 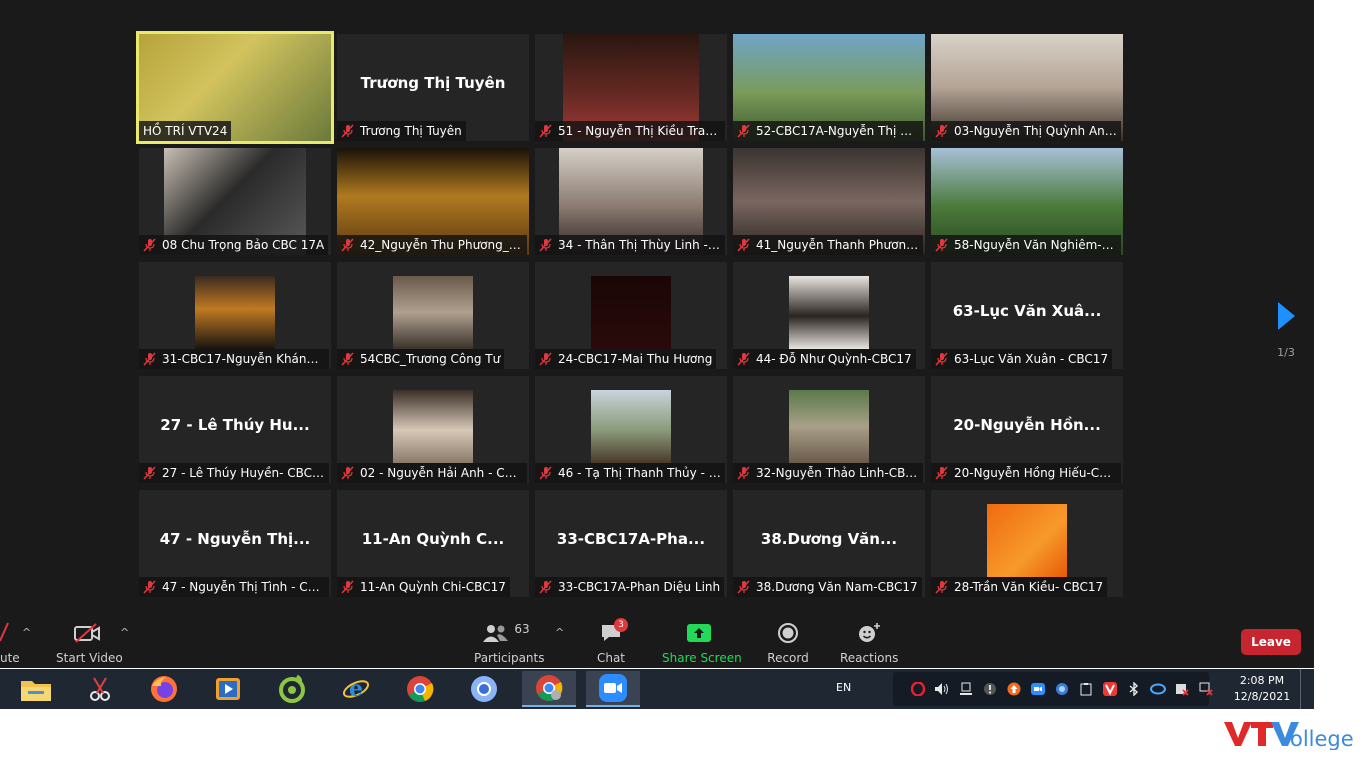 I want to click on snipping-tool-icon, so click(x=100, y=689).